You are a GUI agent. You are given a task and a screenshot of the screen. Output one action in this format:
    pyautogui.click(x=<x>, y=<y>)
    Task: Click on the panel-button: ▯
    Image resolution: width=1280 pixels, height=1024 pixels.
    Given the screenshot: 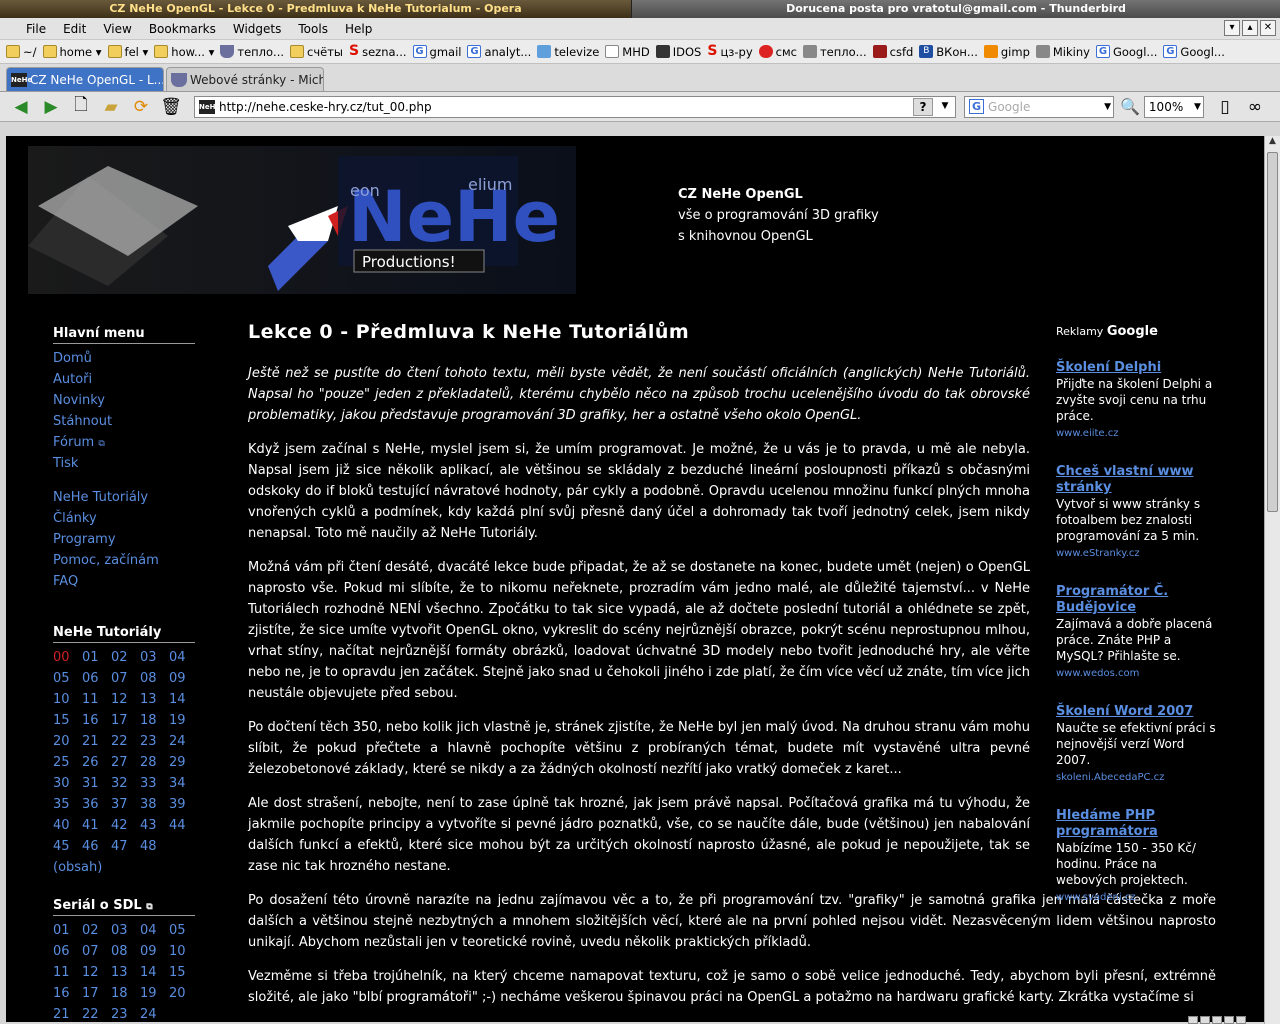 What is the action you would take?
    pyautogui.click(x=1225, y=107)
    